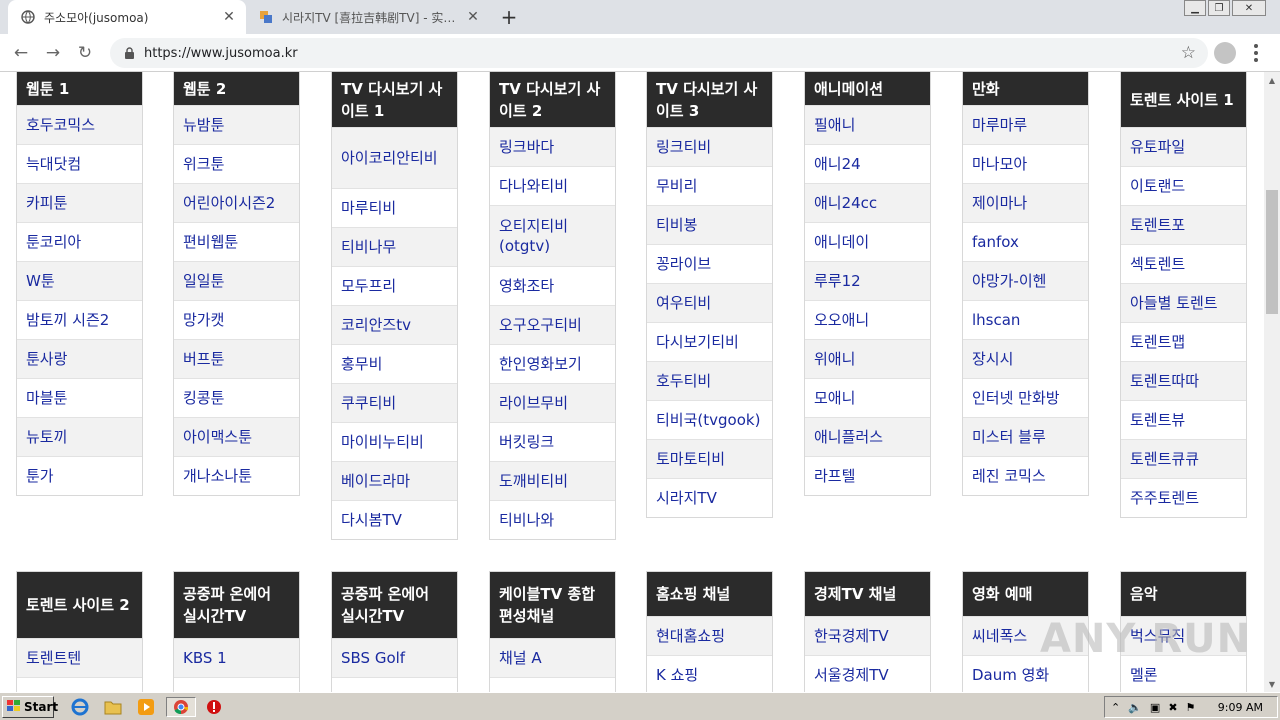 The height and width of the screenshot is (720, 1280). What do you see at coordinates (1249, 8) in the screenshot?
I see `close-window-button: ✕` at bounding box center [1249, 8].